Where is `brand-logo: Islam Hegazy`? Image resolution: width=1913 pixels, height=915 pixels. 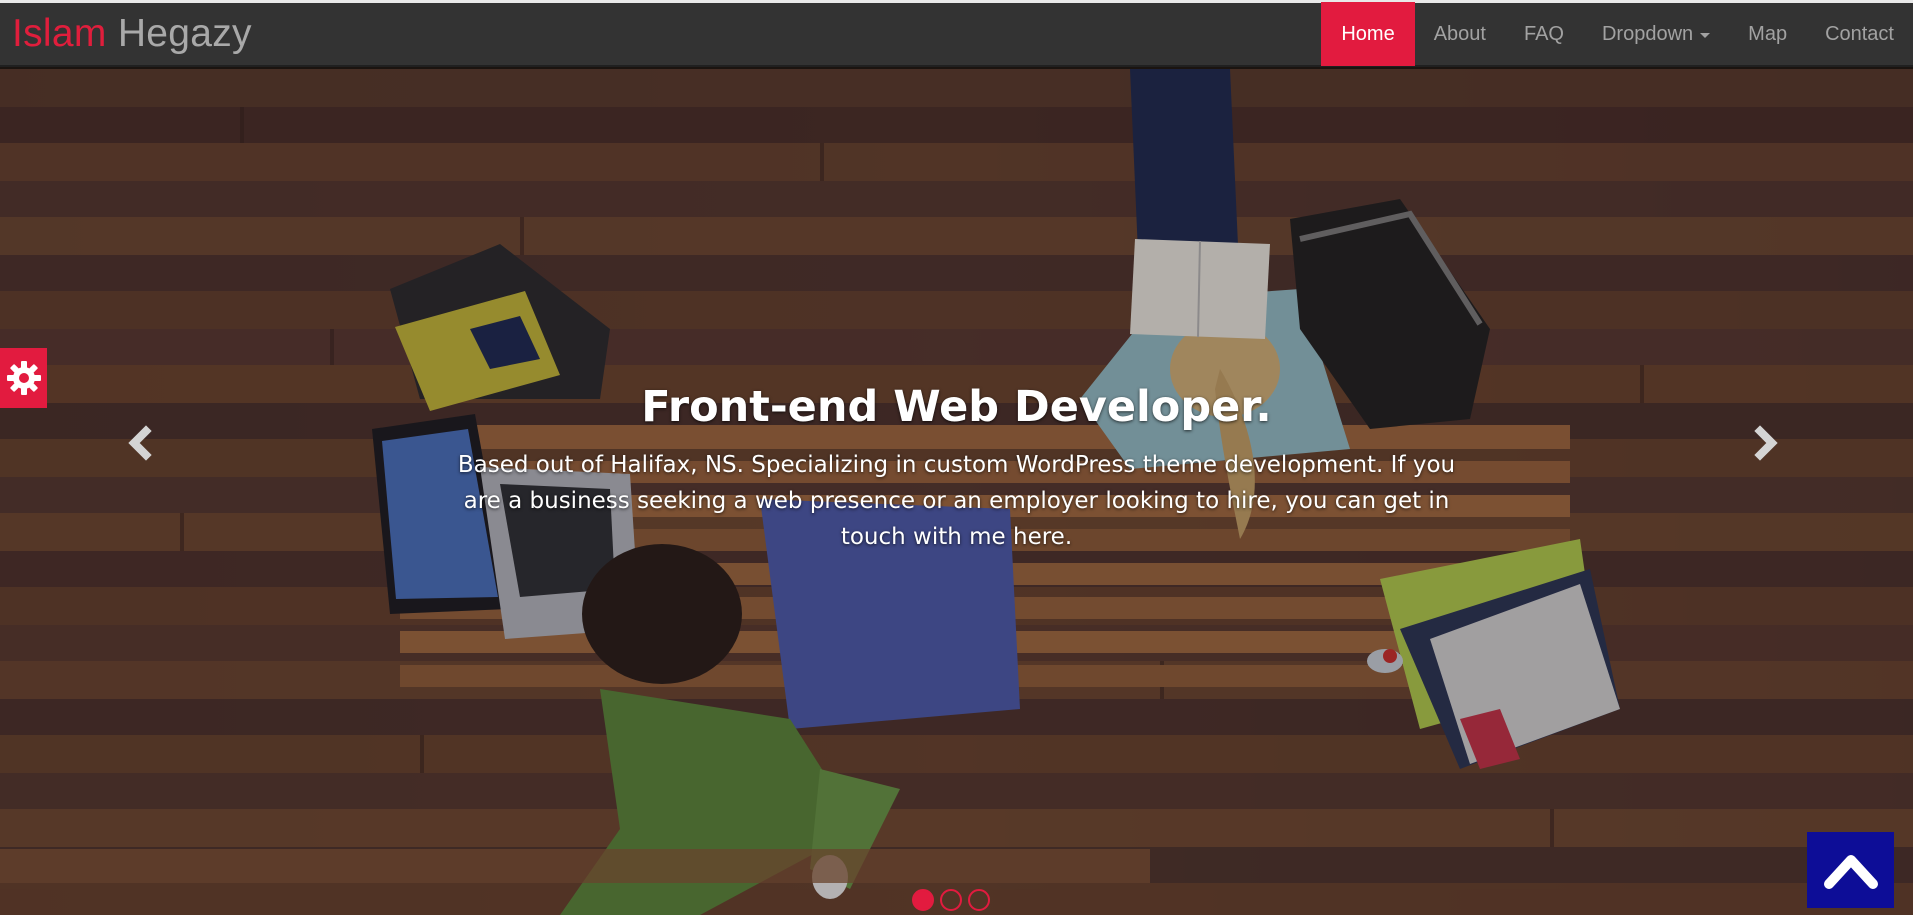
brand-logo: Islam Hegazy is located at coordinates (132, 34).